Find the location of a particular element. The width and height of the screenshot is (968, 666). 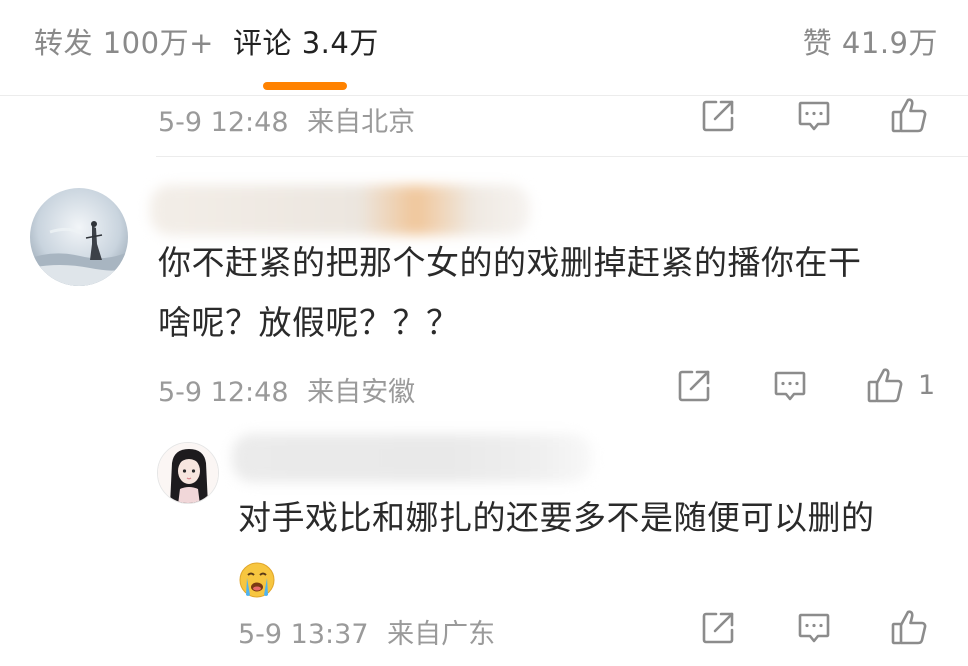

reply-username-redacted is located at coordinates (412, 458).